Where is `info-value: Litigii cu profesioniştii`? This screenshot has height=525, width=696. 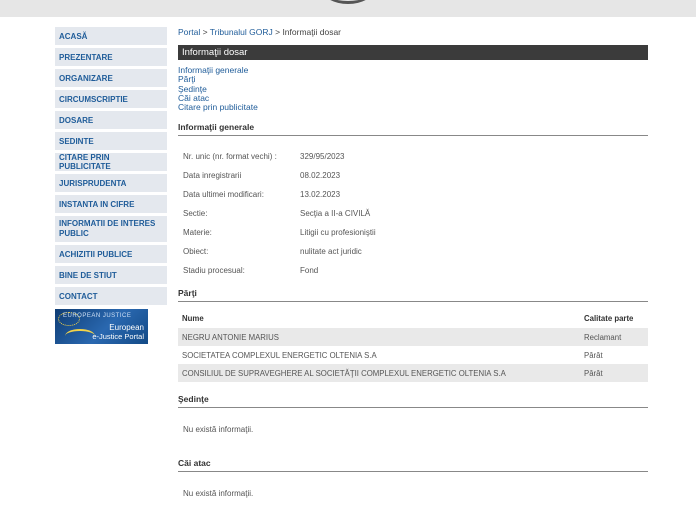
info-value: Litigii cu profesioniştii is located at coordinates (338, 233).